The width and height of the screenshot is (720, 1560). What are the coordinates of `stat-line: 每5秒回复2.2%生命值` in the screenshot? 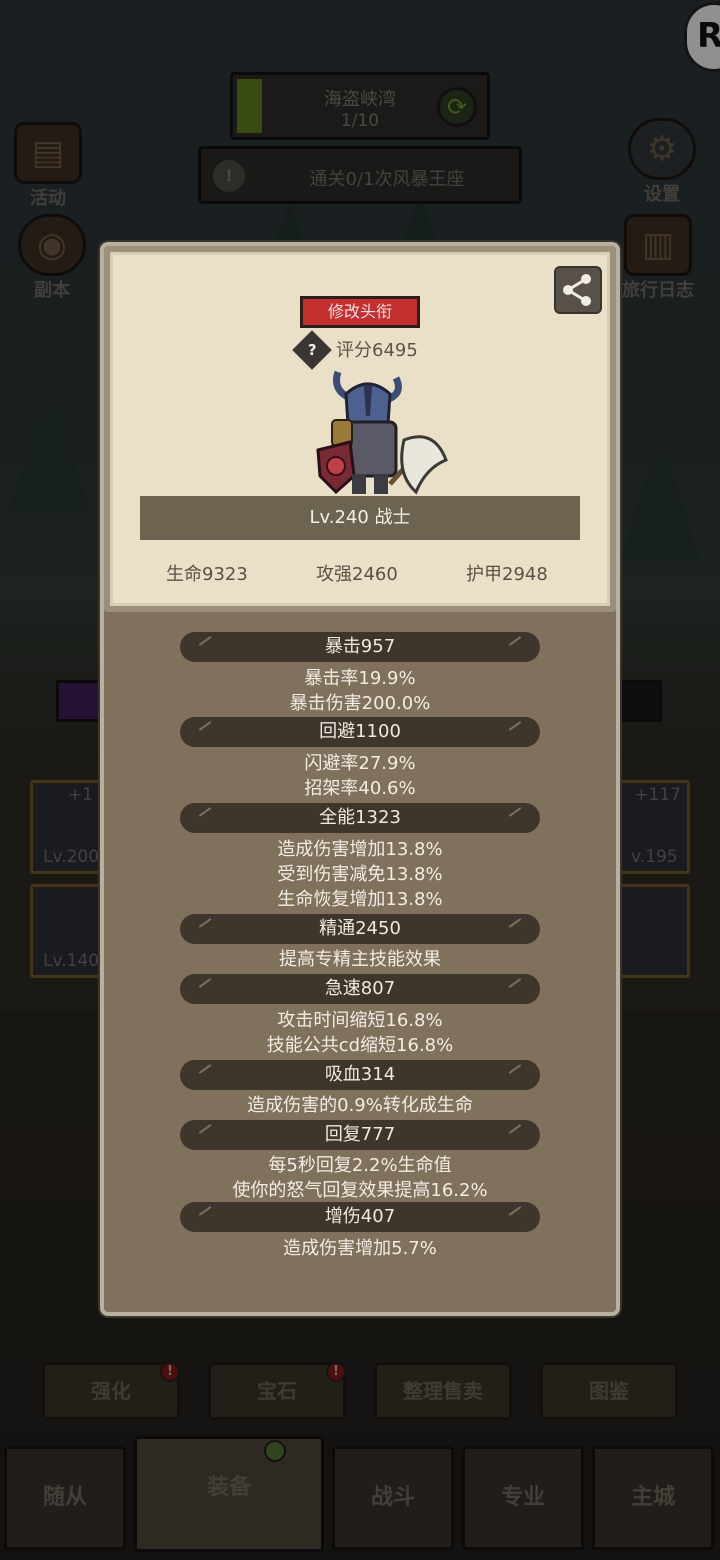 It's located at (360, 1165).